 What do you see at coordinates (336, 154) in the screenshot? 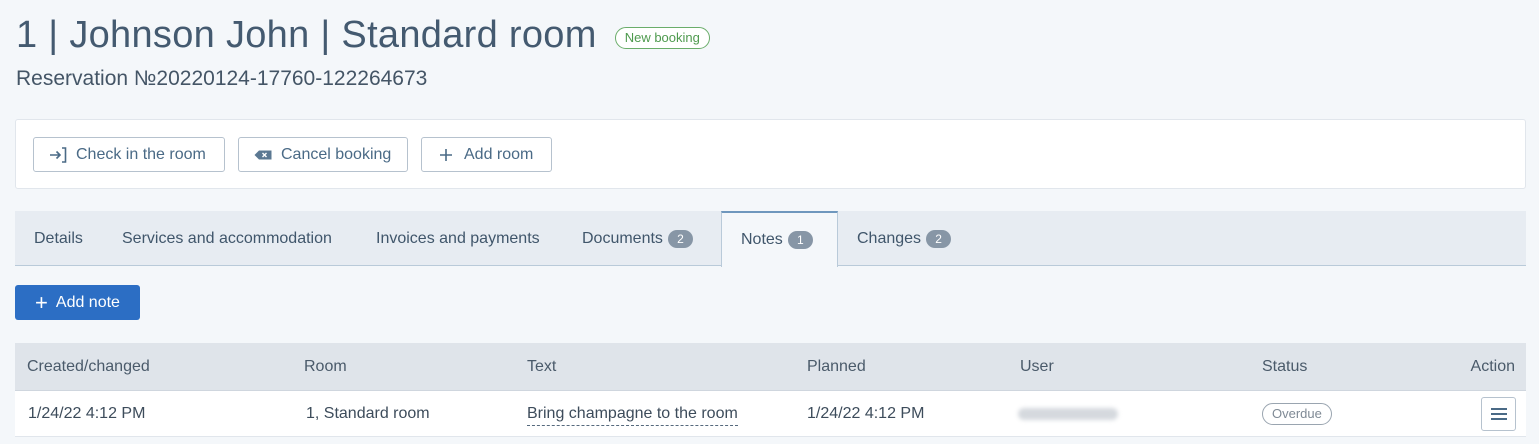
I see `cancel-booking-label: Cancel booking` at bounding box center [336, 154].